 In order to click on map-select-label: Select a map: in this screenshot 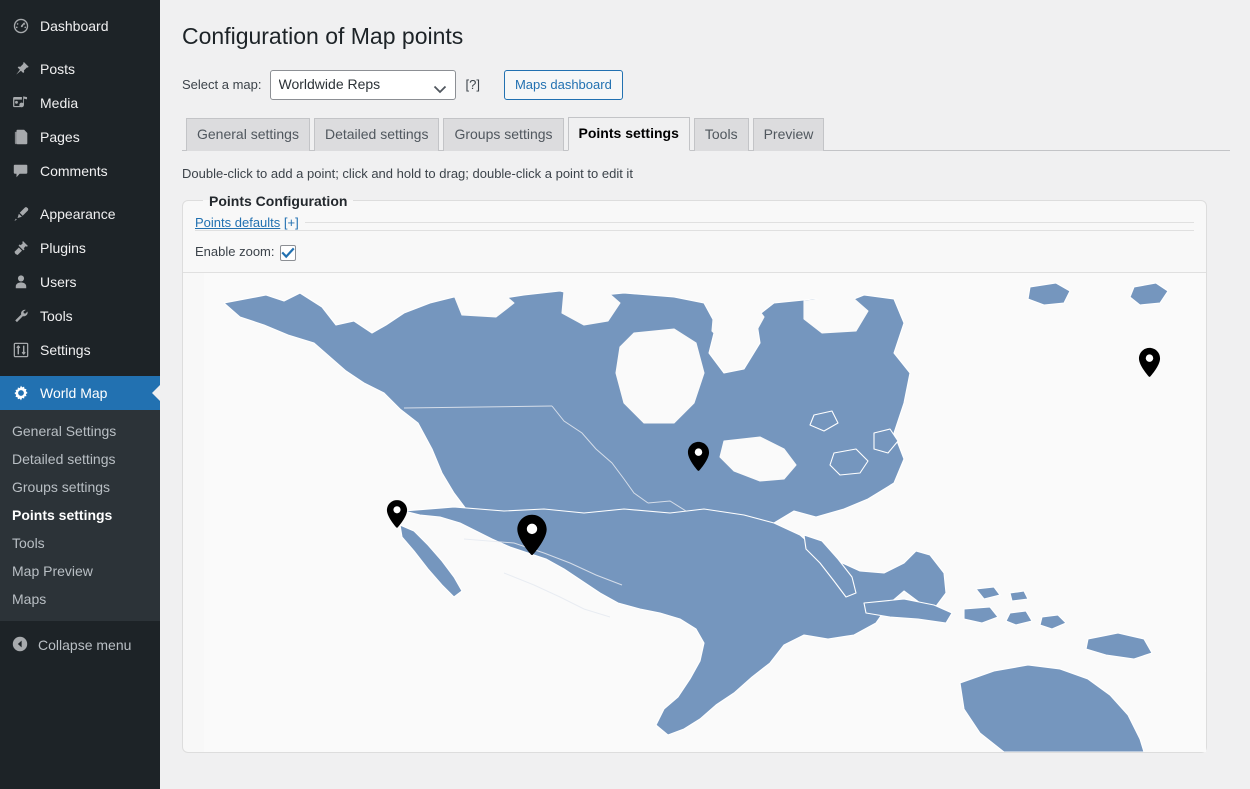, I will do `click(222, 85)`.